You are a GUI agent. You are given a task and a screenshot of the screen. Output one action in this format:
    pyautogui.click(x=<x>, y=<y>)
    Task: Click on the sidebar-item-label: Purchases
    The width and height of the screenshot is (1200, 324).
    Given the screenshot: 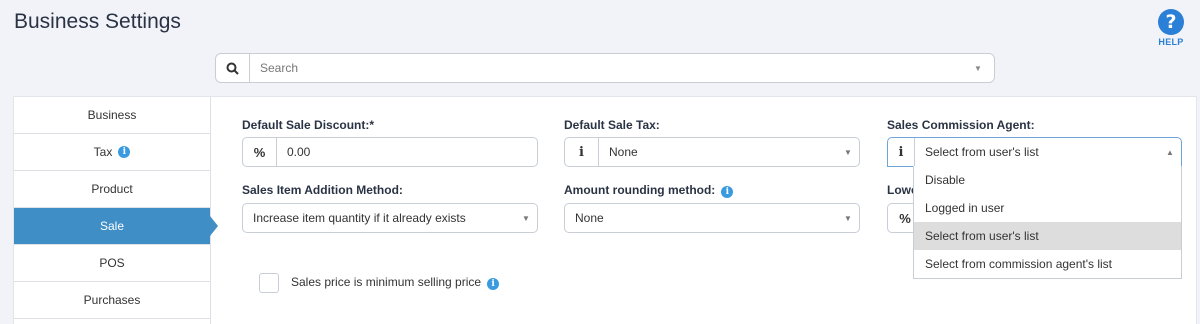 What is the action you would take?
    pyautogui.click(x=112, y=300)
    